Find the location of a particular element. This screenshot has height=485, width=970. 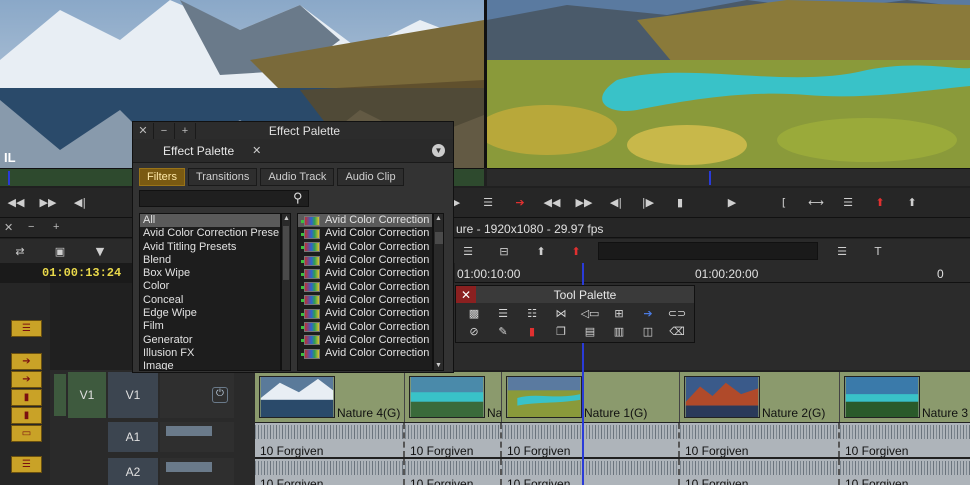

video-clip: Nature 4(G) is located at coordinates (330, 397).